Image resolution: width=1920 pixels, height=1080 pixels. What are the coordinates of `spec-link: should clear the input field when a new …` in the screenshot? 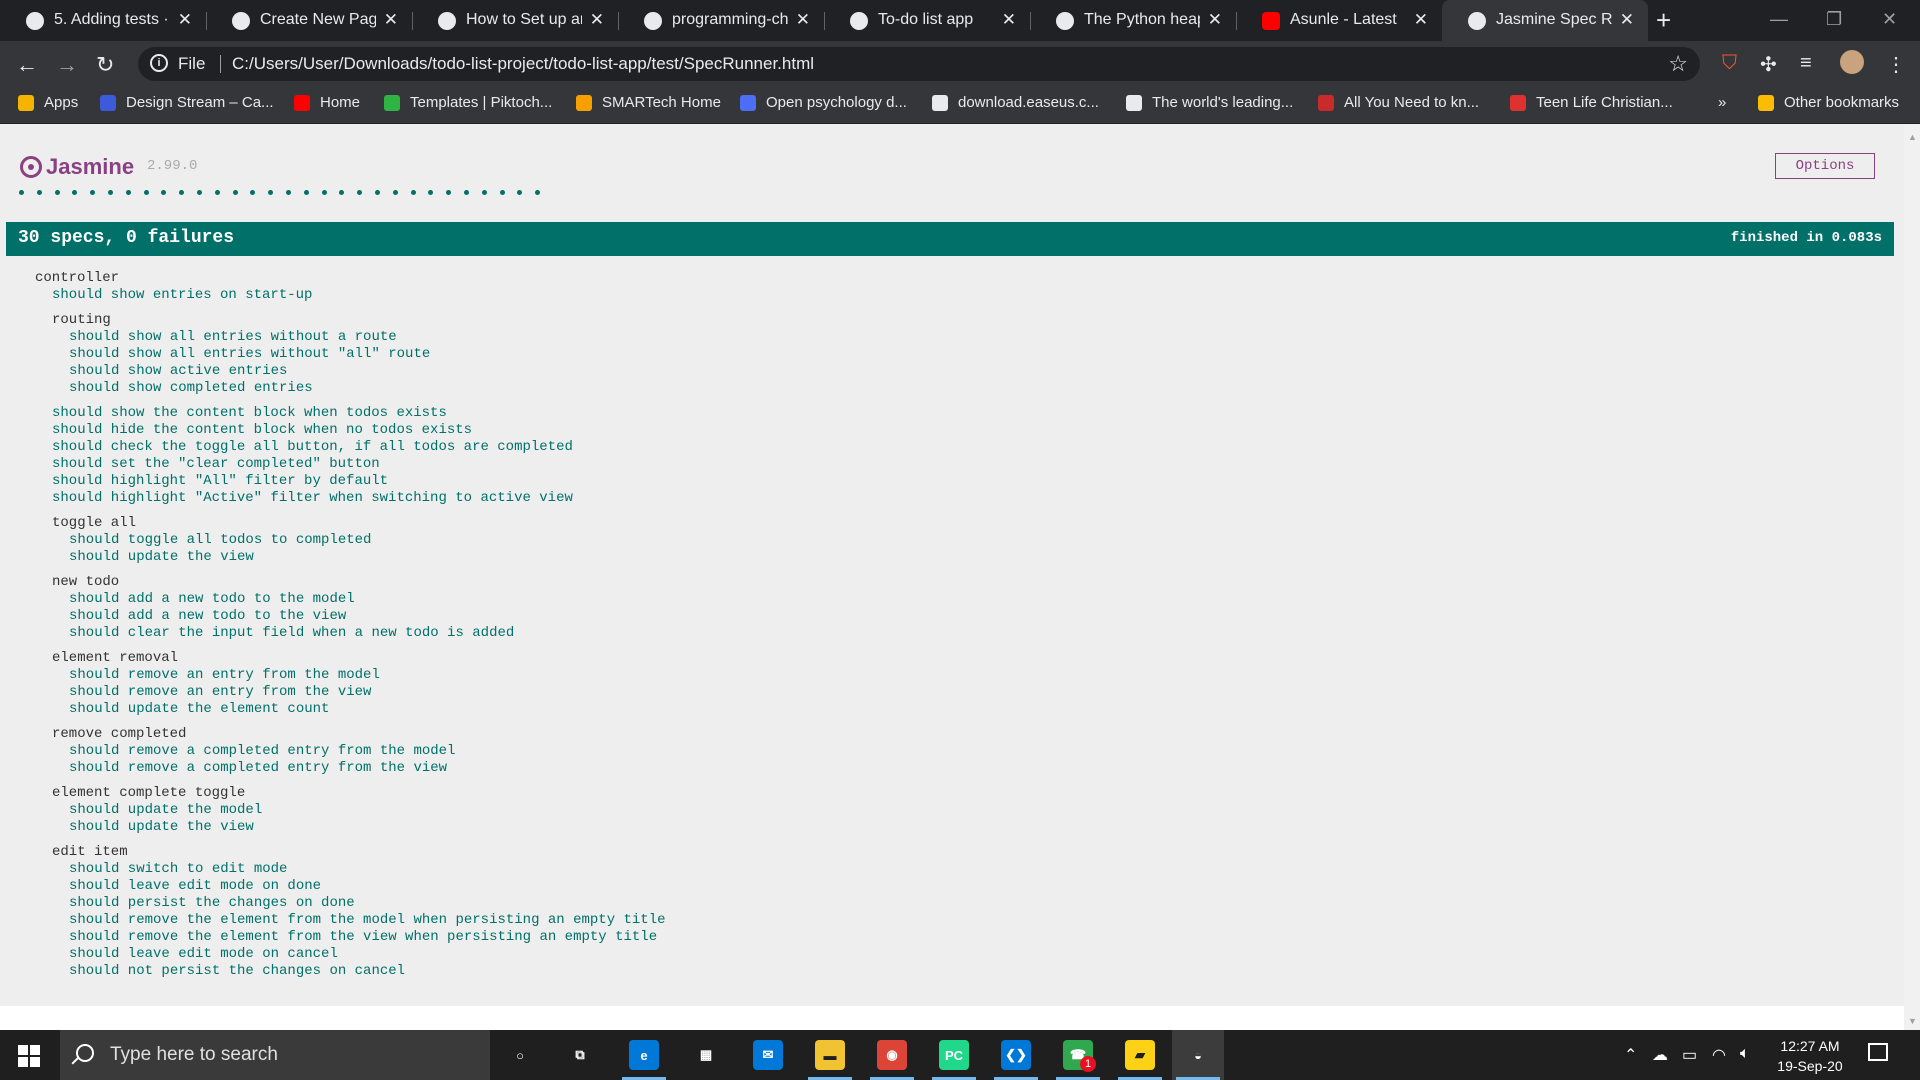 It's located at (350, 633).